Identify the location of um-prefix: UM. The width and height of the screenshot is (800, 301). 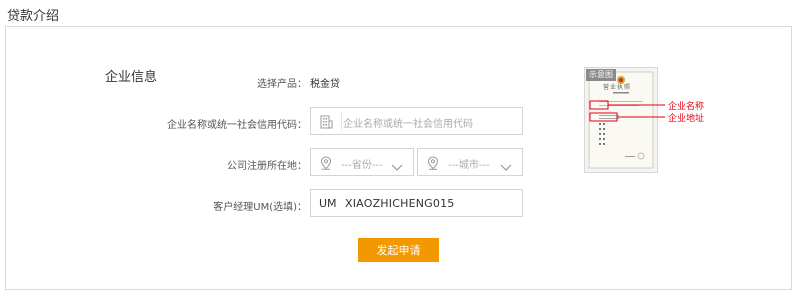
(328, 203).